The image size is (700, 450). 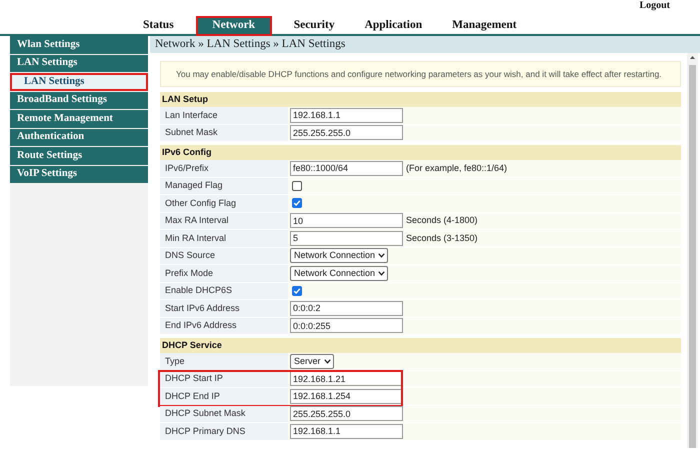 What do you see at coordinates (224, 308) in the screenshot?
I see `field-label: Start IPv6 Address` at bounding box center [224, 308].